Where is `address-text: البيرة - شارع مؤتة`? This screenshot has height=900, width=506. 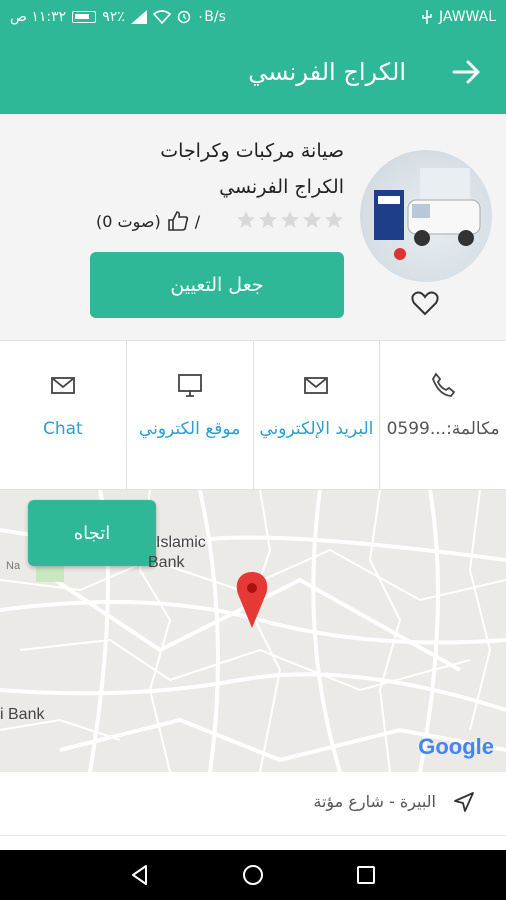 address-text: البيرة - شارع مؤتة is located at coordinates (374, 801).